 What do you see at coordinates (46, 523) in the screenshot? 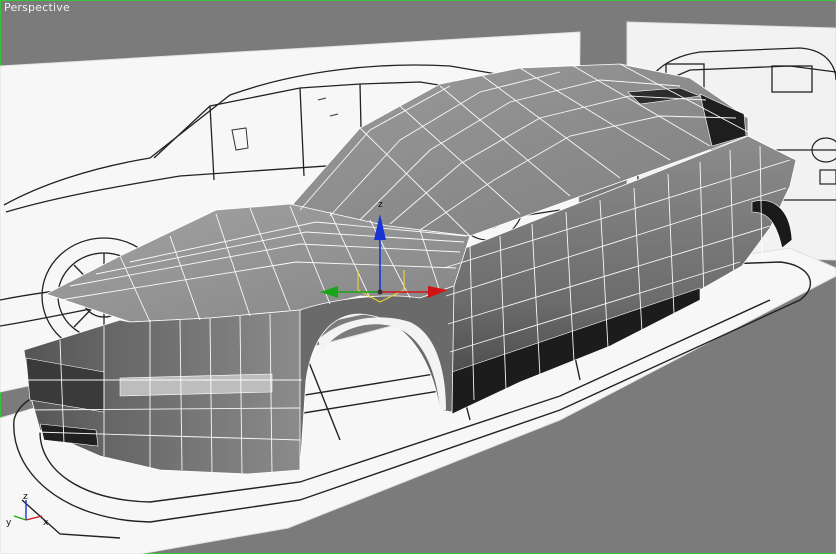
I see `tripod-x-label: x` at bounding box center [46, 523].